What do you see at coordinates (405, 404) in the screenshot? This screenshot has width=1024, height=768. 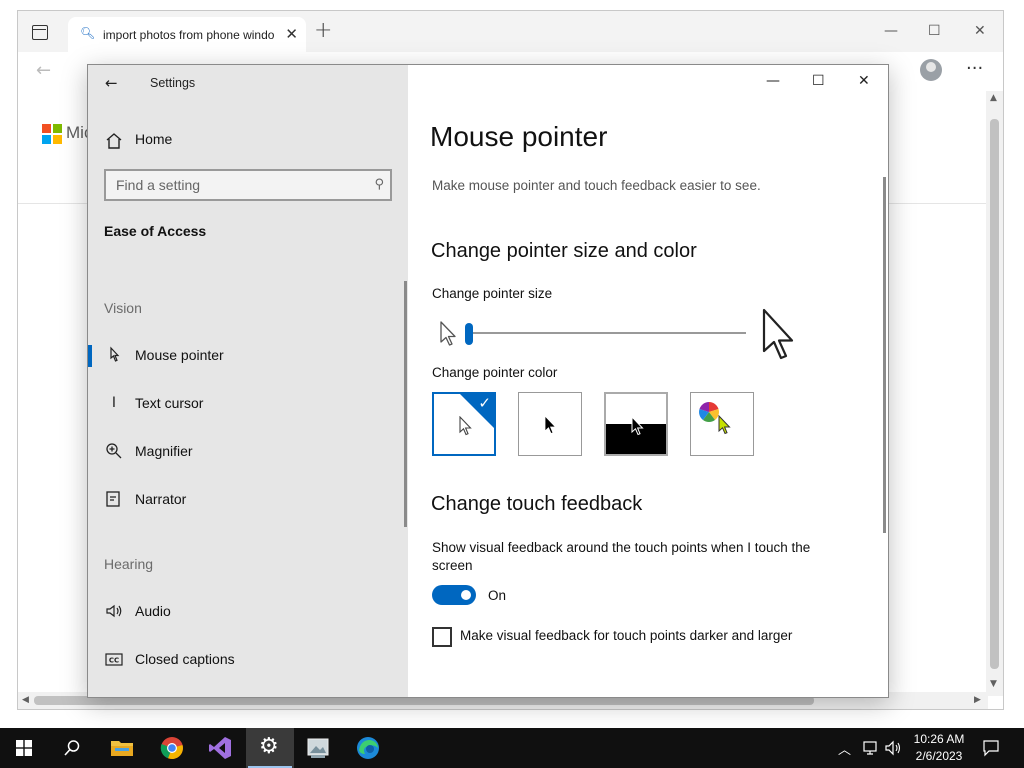 I see `sidebar-scrollbar` at bounding box center [405, 404].